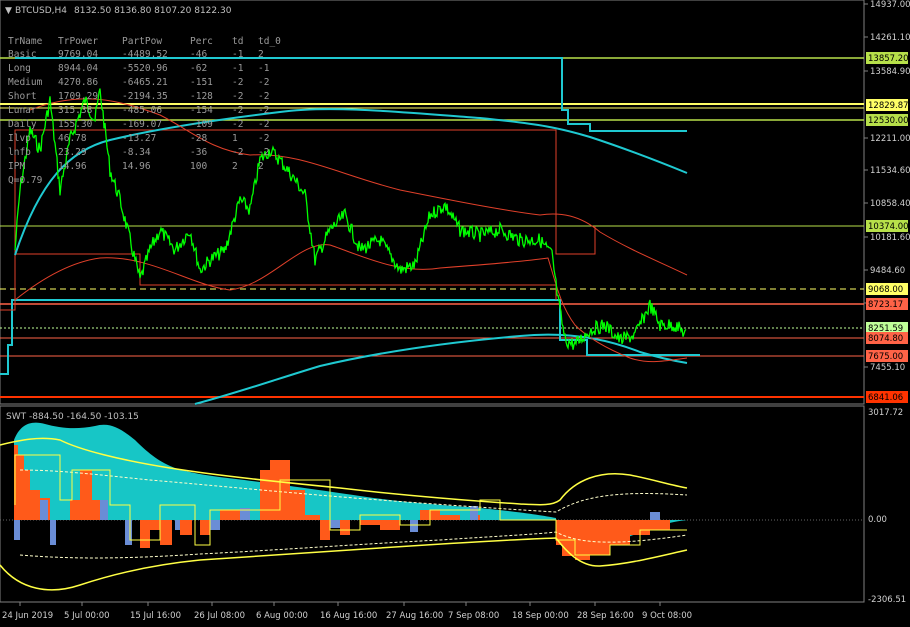 Image resolution: width=910 pixels, height=627 pixels. Describe the element at coordinates (78, 41) in the screenshot. I see `stats-header: TrPower` at that location.